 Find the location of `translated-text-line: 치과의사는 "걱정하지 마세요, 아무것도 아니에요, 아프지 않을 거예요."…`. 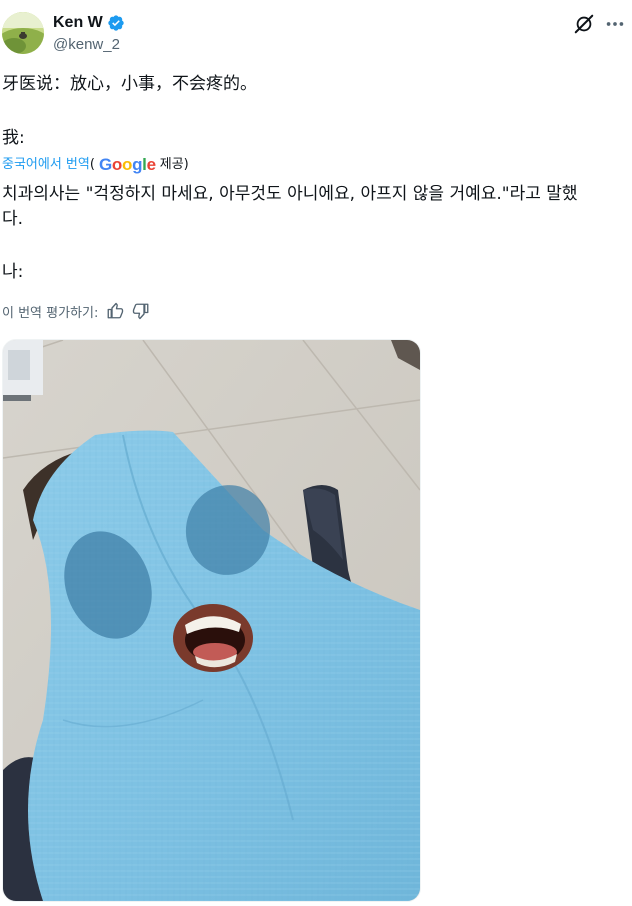

translated-text-line: 치과의사는 "걱정하지 마세요, 아무것도 아니에요, 아프지 않을 거예요."… is located at coordinates (290, 194).